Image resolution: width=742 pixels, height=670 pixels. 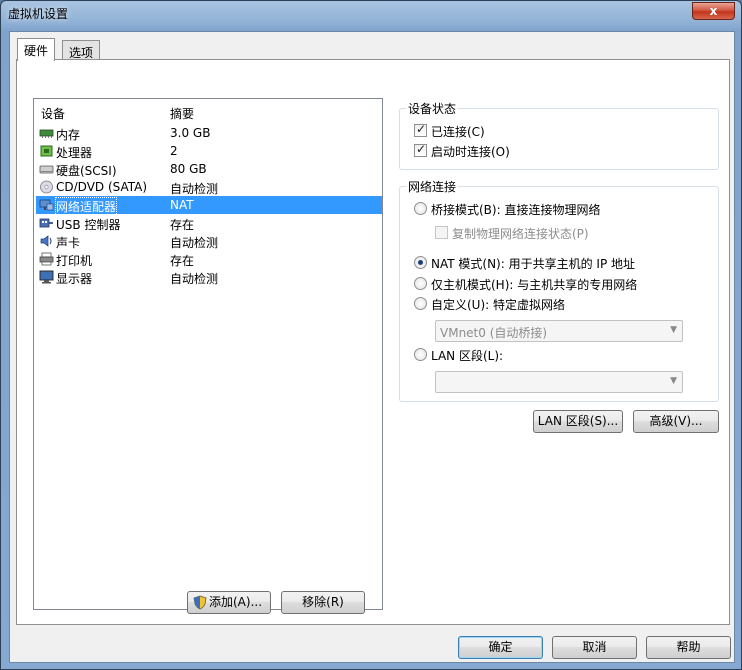 What do you see at coordinates (467, 356) in the screenshot?
I see `lan-segment-label: LAN 区段(L):` at bounding box center [467, 356].